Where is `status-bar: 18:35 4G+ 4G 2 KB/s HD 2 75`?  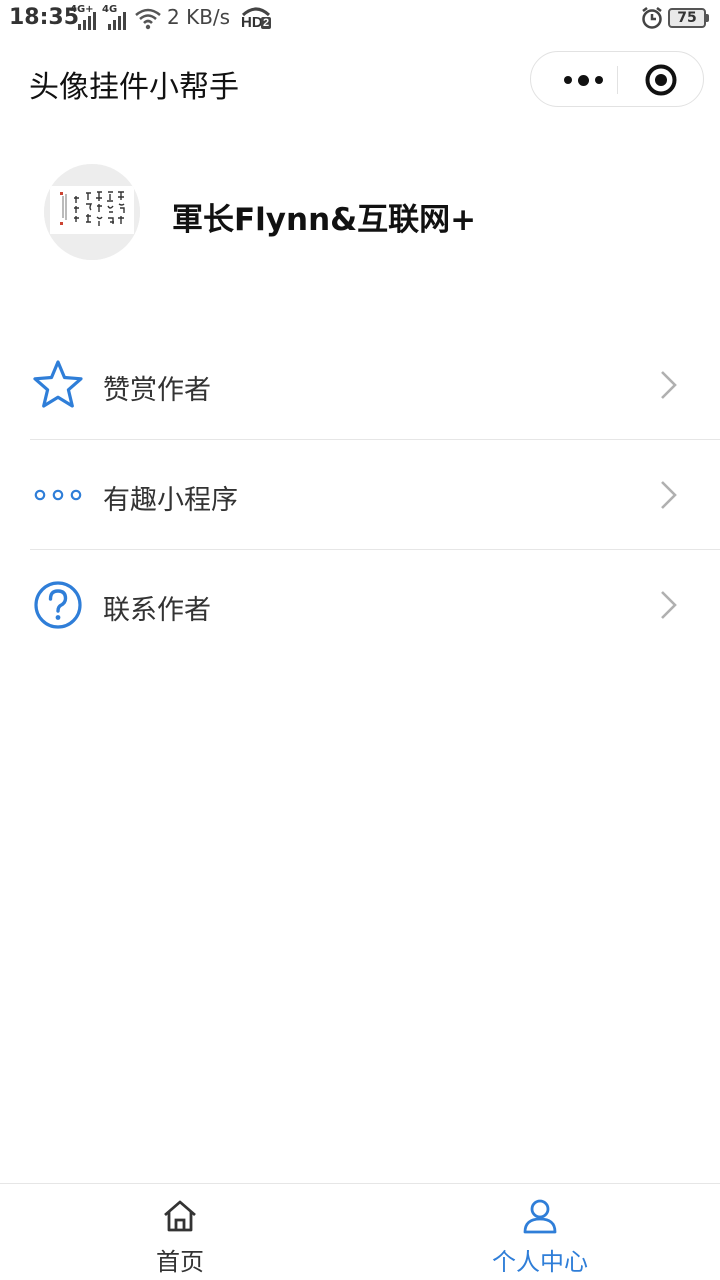 status-bar: 18:35 4G+ 4G 2 KB/s HD 2 75 is located at coordinates (360, 19).